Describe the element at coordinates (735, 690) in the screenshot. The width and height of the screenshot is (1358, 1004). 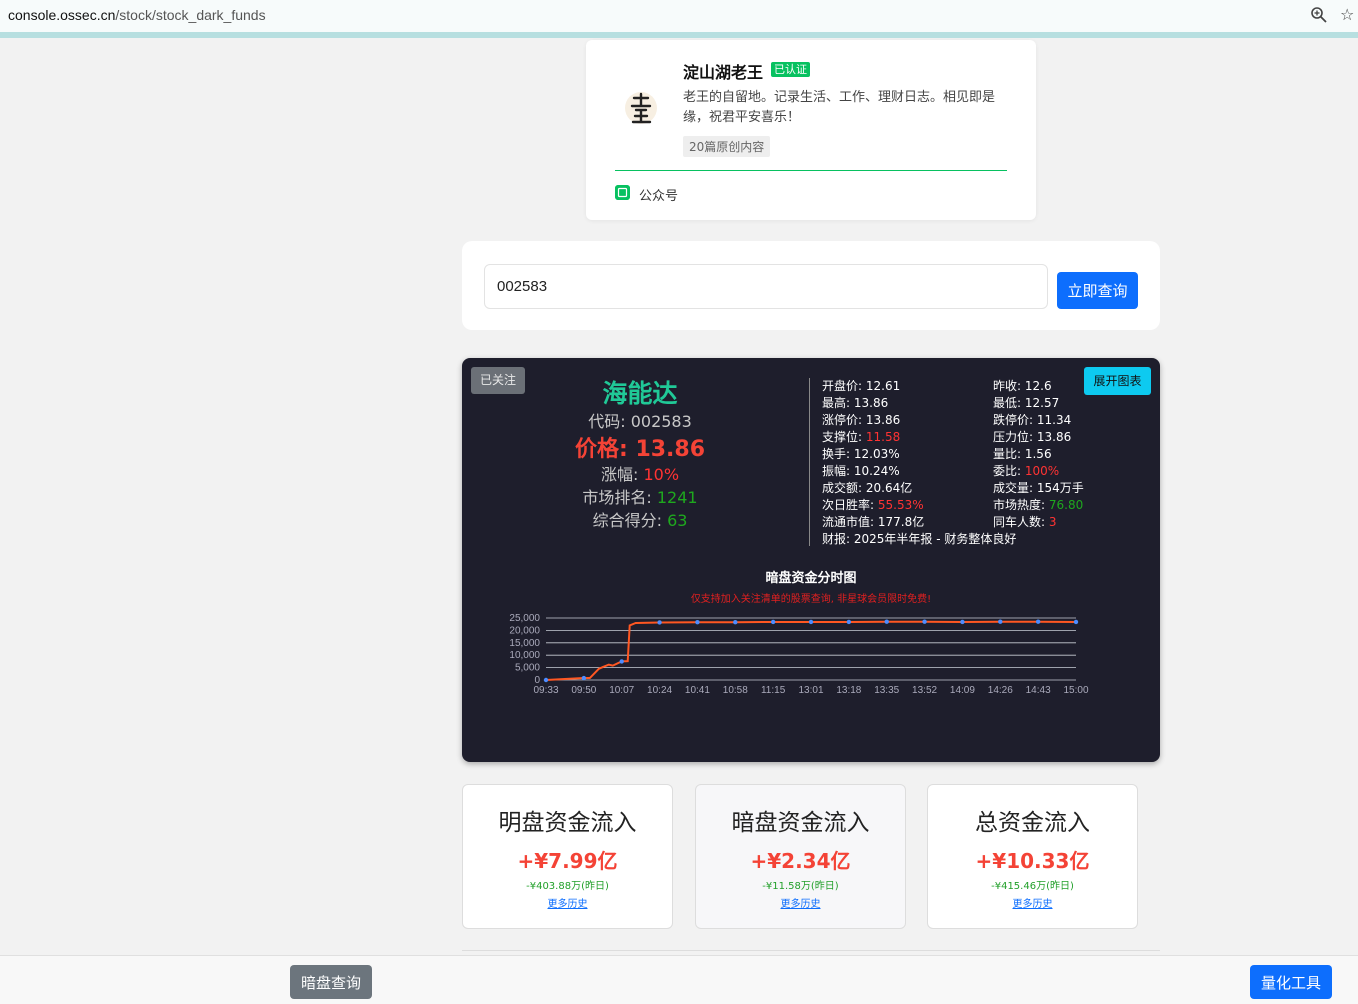
I see `x-tick-label: 10:58` at that location.